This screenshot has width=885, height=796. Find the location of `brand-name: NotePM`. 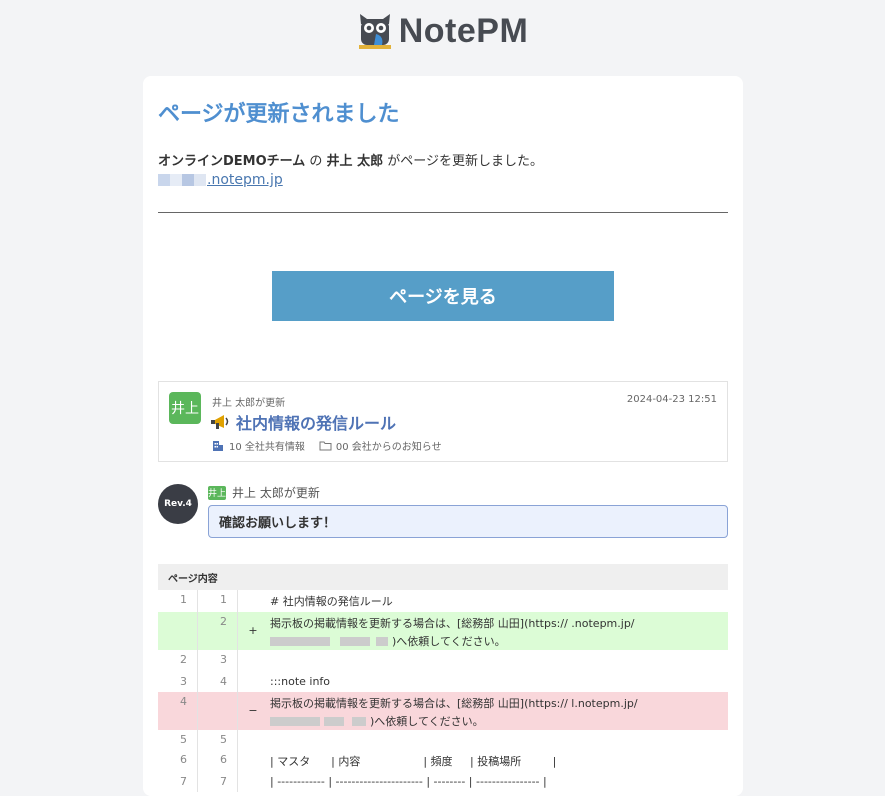

brand-name: NotePM is located at coordinates (463, 30).